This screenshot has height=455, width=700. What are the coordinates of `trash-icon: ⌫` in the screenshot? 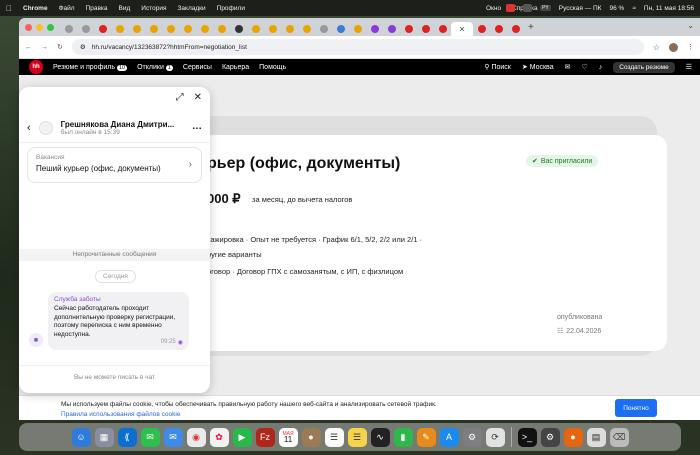 It's located at (619, 437).